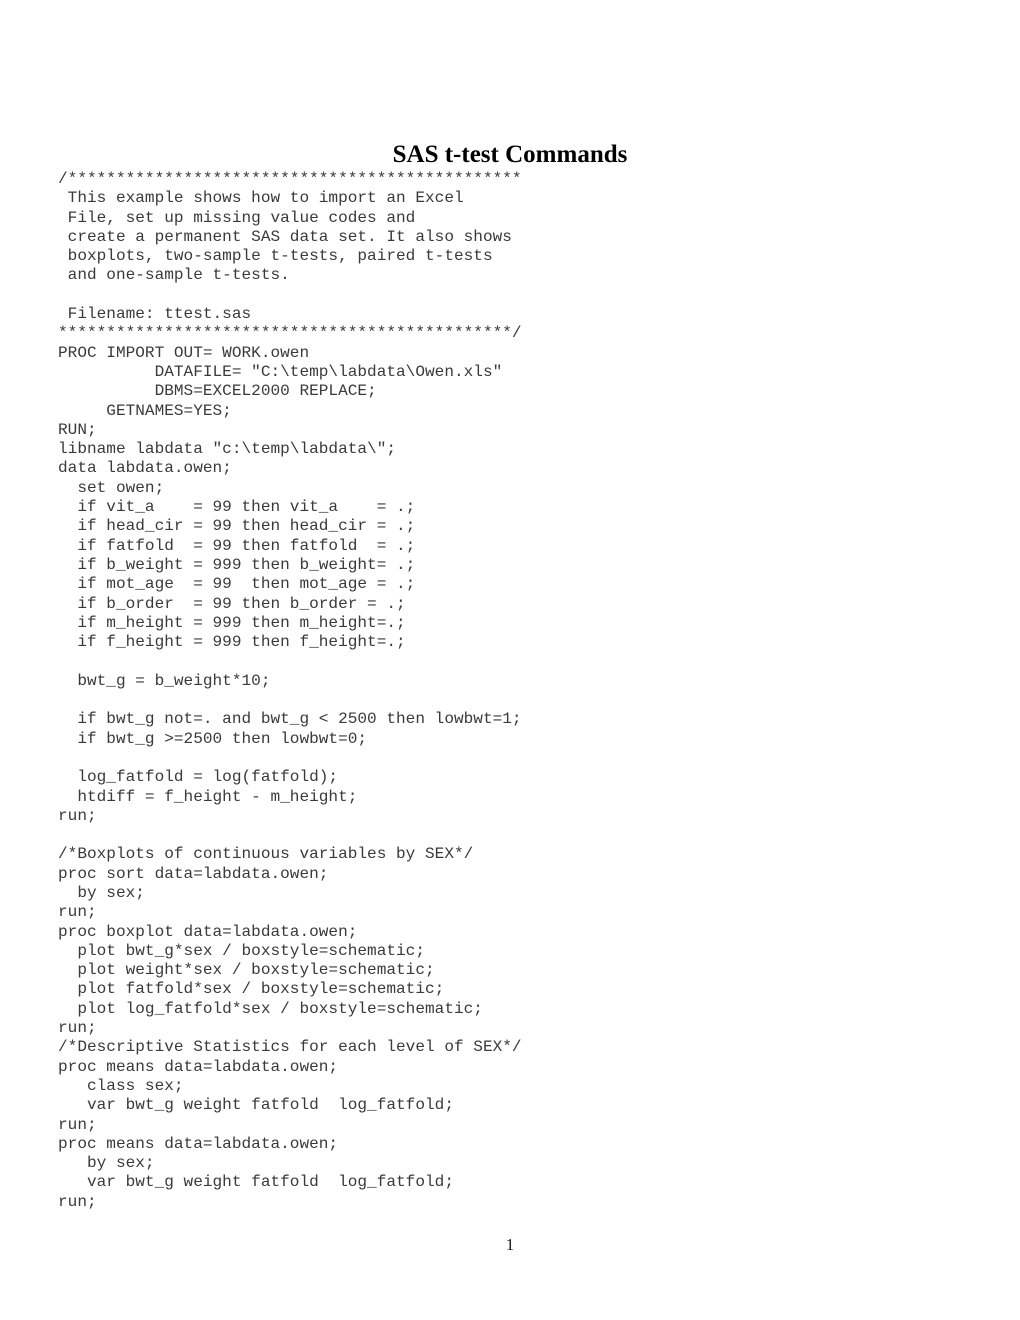 The height and width of the screenshot is (1320, 1020). What do you see at coordinates (145, 410) in the screenshot?
I see `code-line: GETNAMES=YES;` at bounding box center [145, 410].